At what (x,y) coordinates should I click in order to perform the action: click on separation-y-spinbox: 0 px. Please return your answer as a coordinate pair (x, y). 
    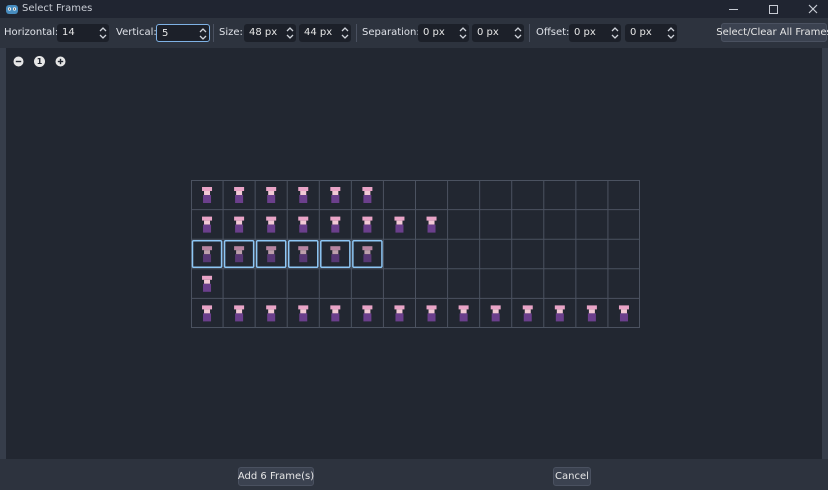
    Looking at the image, I should click on (498, 33).